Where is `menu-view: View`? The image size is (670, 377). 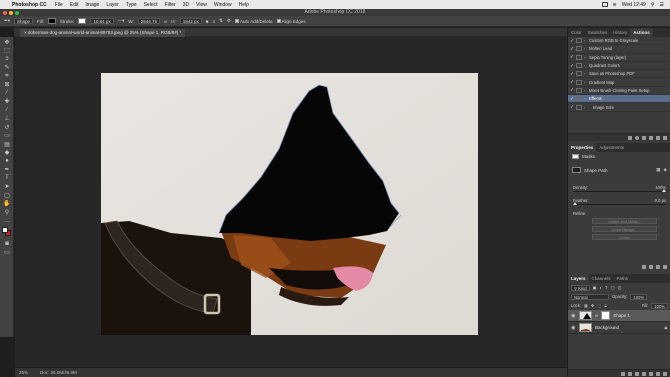 menu-view: View is located at coordinates (201, 5).